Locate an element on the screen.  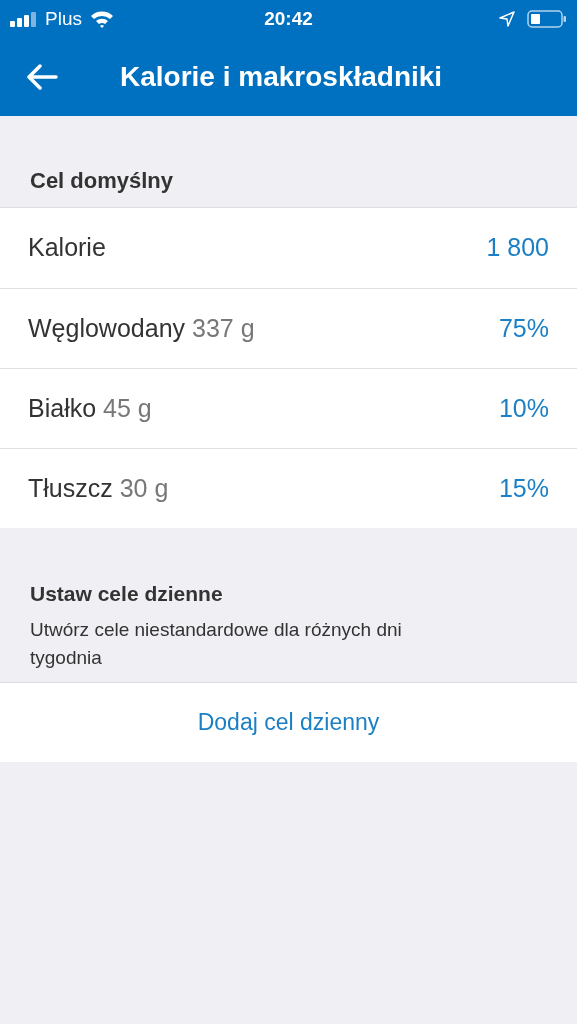
goal-row: Węglowodany 337 g 75% is located at coordinates (288, 328).